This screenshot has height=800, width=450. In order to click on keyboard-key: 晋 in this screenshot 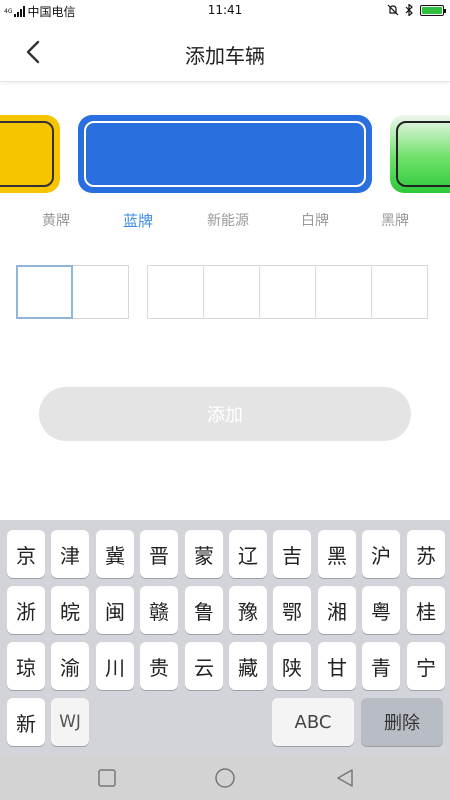, I will do `click(159, 554)`.